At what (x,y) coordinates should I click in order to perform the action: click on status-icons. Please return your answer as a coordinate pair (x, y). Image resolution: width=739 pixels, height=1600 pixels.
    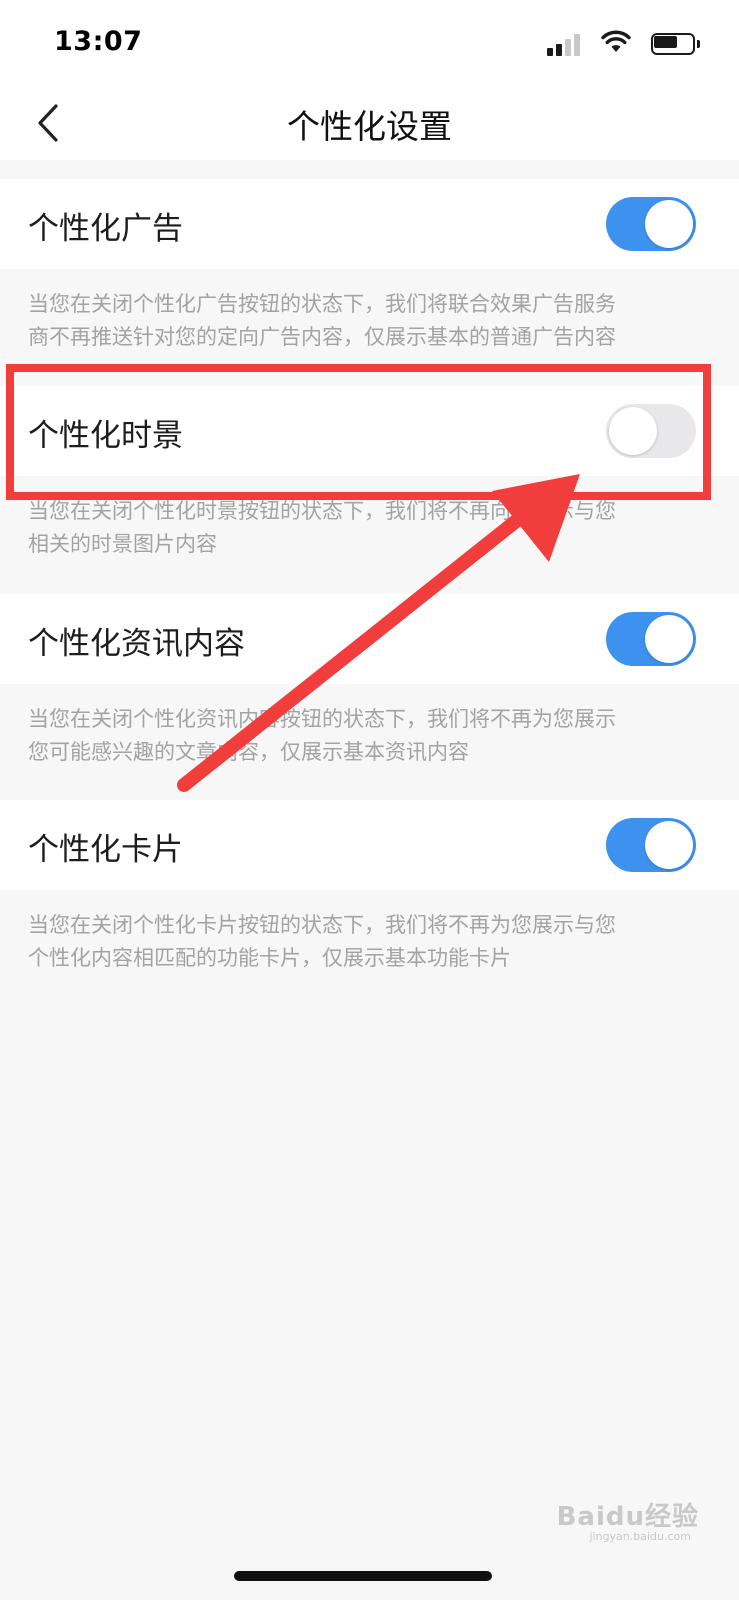
    Looking at the image, I should click on (603, 44).